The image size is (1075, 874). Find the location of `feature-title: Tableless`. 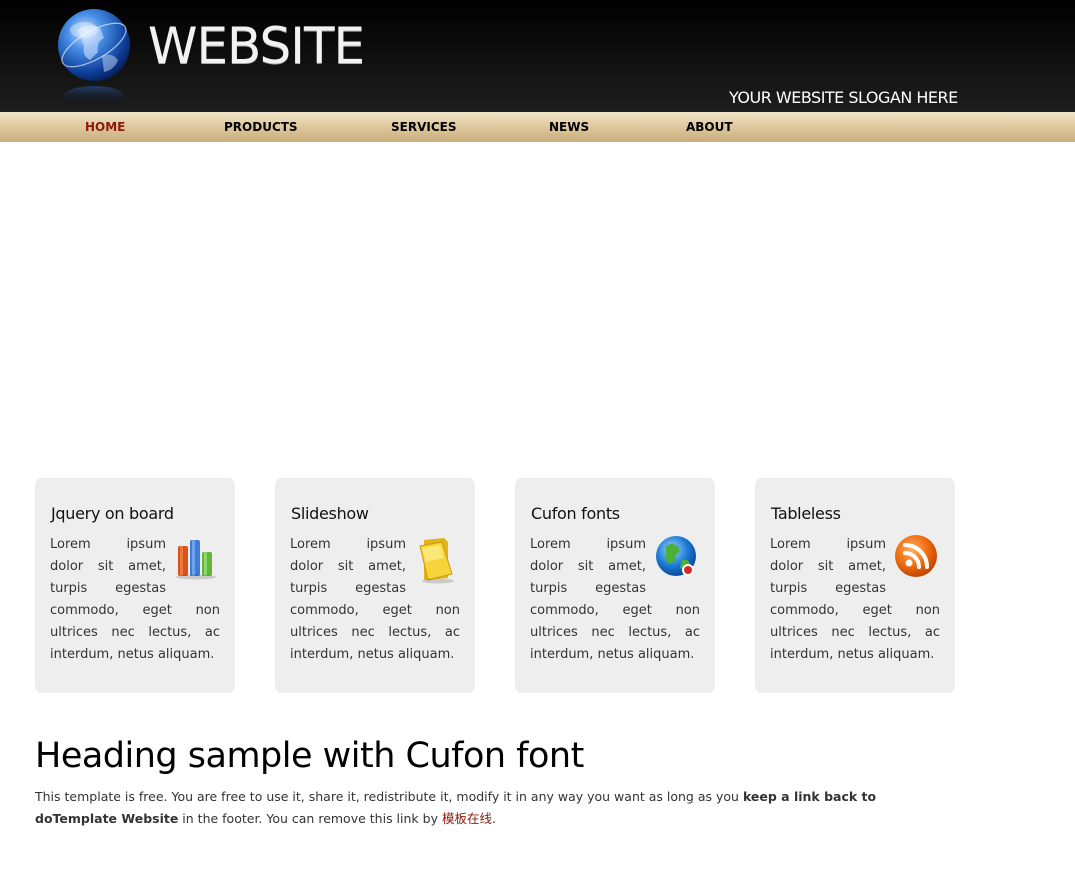

feature-title: Tableless is located at coordinates (806, 513).